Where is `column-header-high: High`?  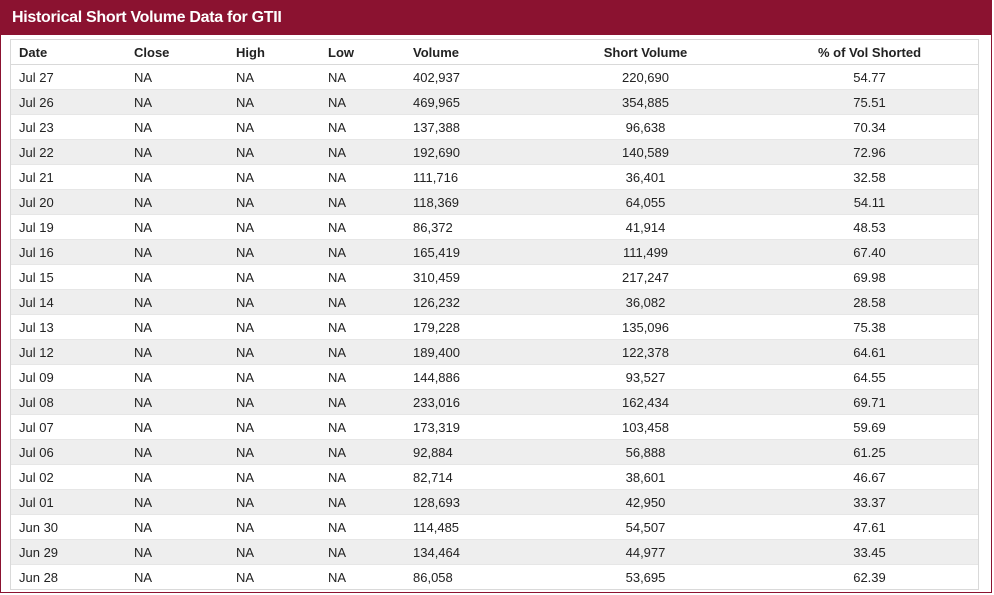
column-header-high: High is located at coordinates (282, 52).